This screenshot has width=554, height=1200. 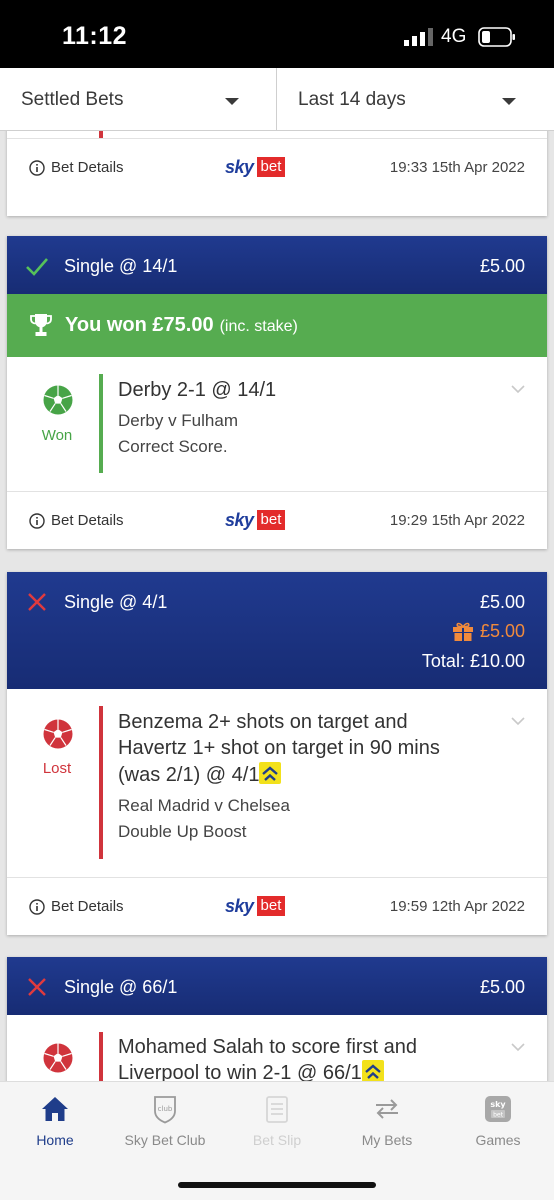 I want to click on home-indicator, so click(x=277, y=1185).